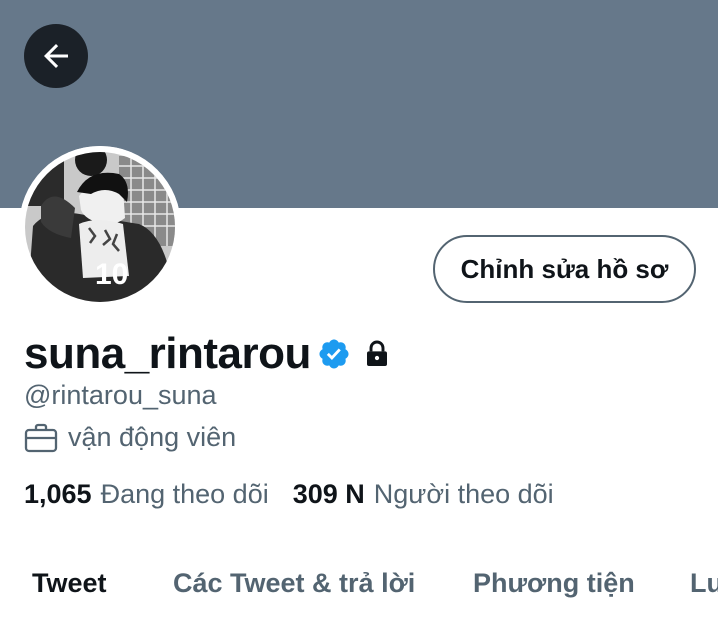 Image resolution: width=718 pixels, height=633 pixels. Describe the element at coordinates (463, 494) in the screenshot. I see `followers-label: Người theo dõi` at that location.